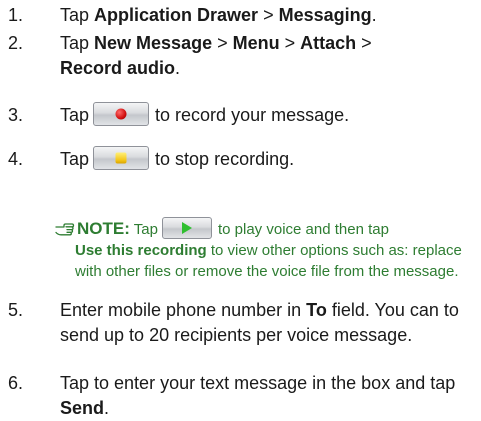  What do you see at coordinates (141, 250) in the screenshot?
I see `note-bold-text: Use this recording` at bounding box center [141, 250].